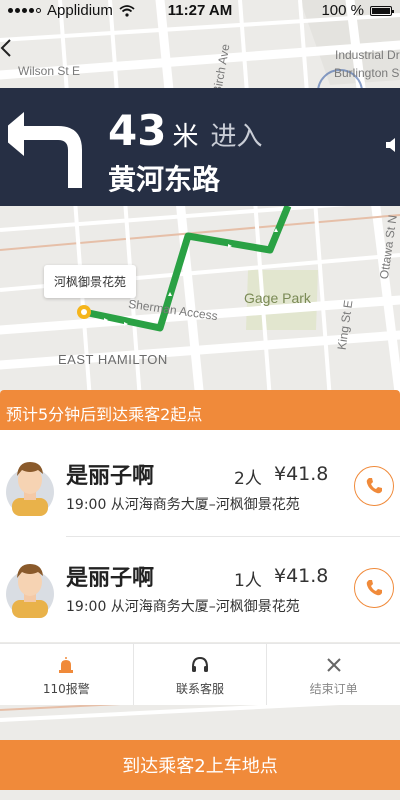 This screenshot has height=800, width=400. I want to click on turn-distance: 43 米 进入, so click(185, 130).